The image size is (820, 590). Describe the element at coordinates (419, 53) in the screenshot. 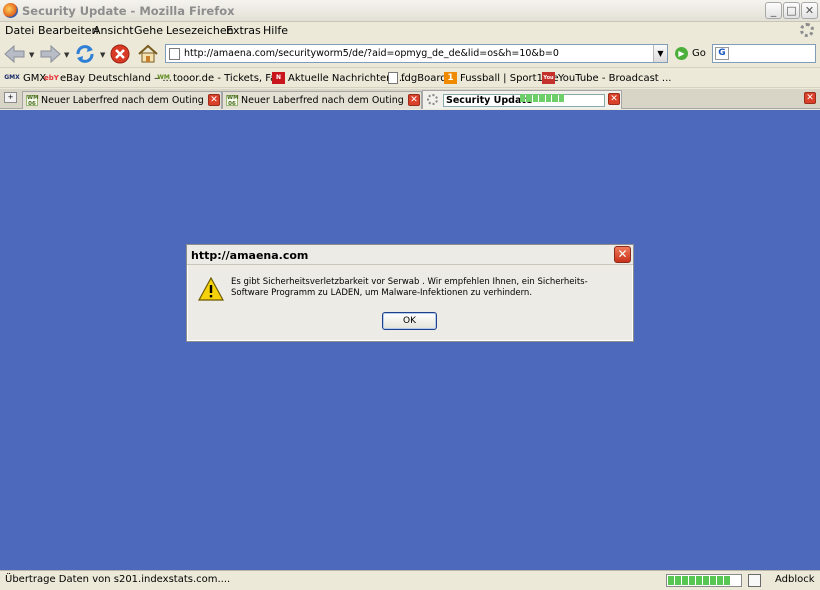

I see `url-input` at that location.